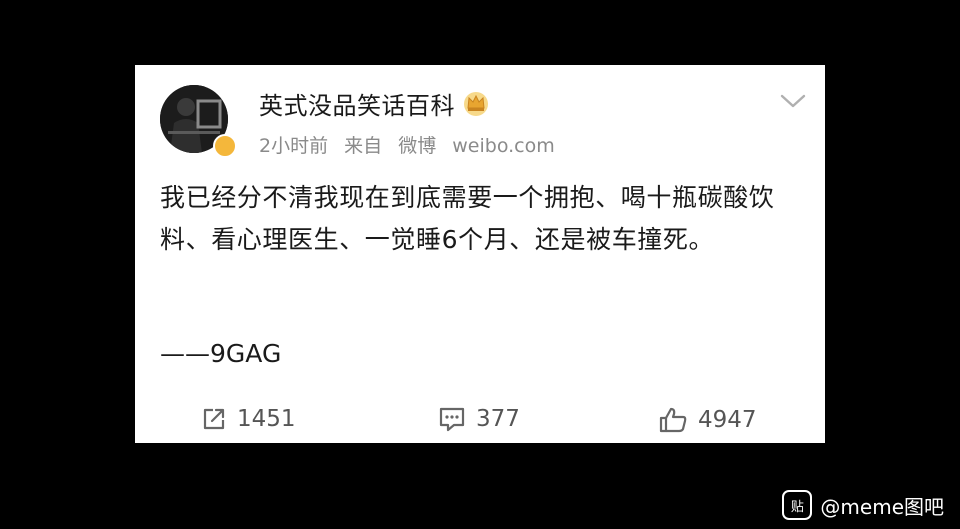  I want to click on comment-icon, so click(452, 419).